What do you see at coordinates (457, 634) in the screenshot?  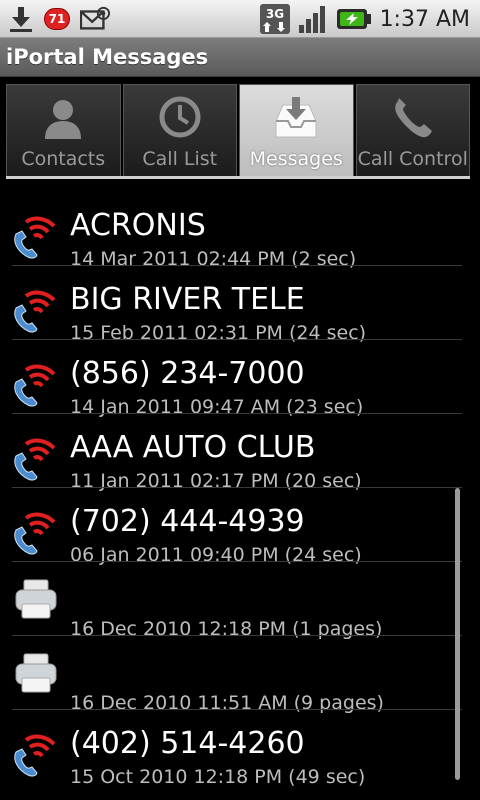 I see `scrollbar` at bounding box center [457, 634].